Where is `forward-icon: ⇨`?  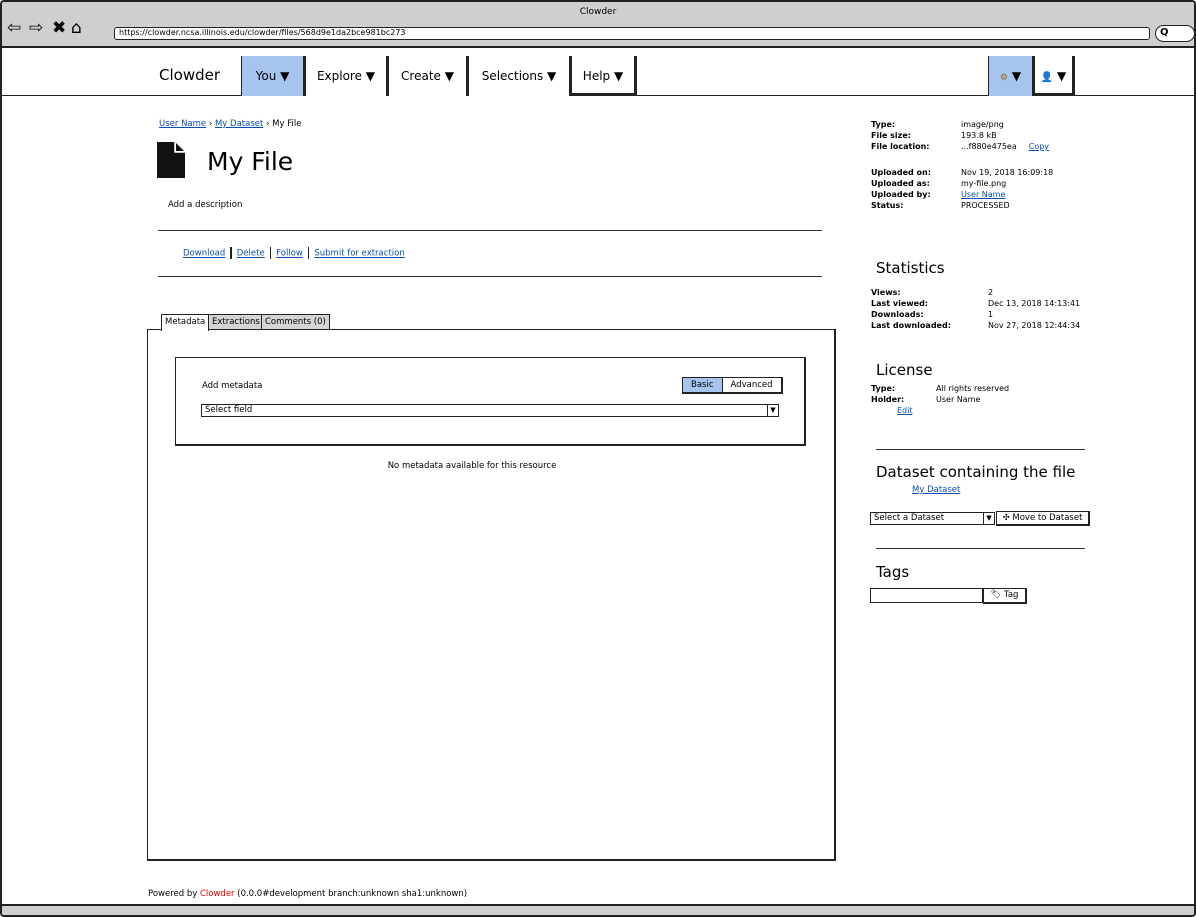
forward-icon: ⇨ is located at coordinates (36, 28).